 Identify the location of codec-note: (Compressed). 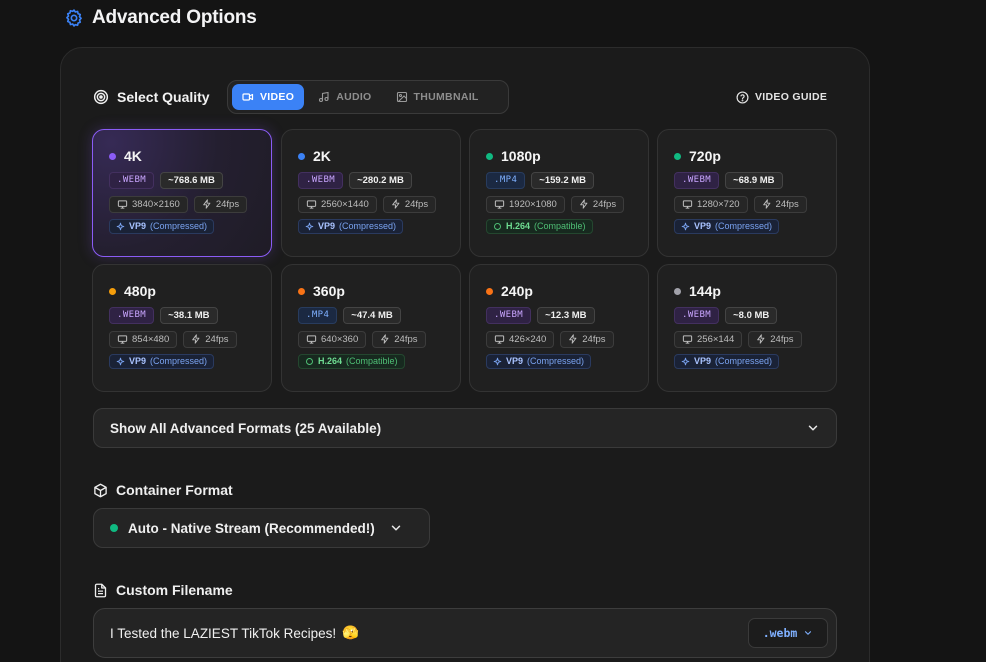
(179, 226).